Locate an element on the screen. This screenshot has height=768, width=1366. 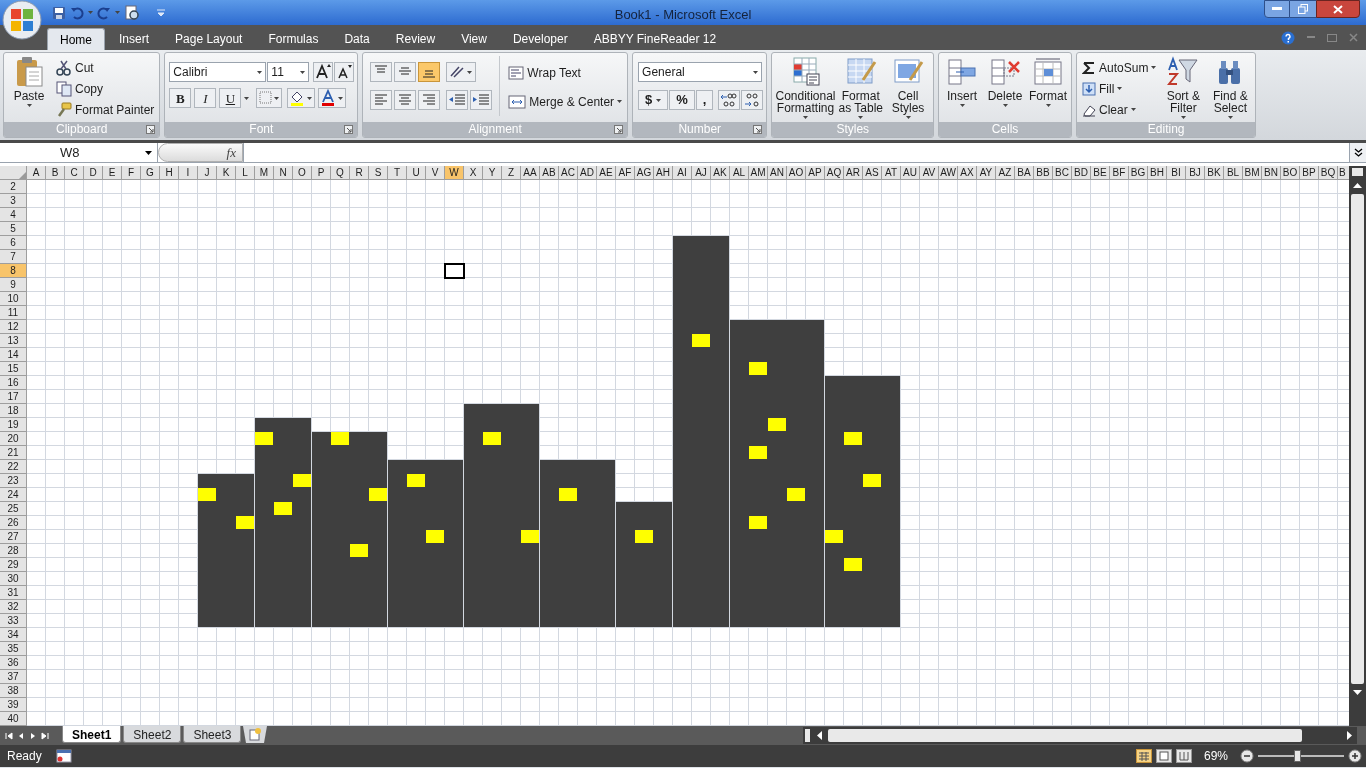
page-layout-view-icon is located at coordinates (1164, 756).